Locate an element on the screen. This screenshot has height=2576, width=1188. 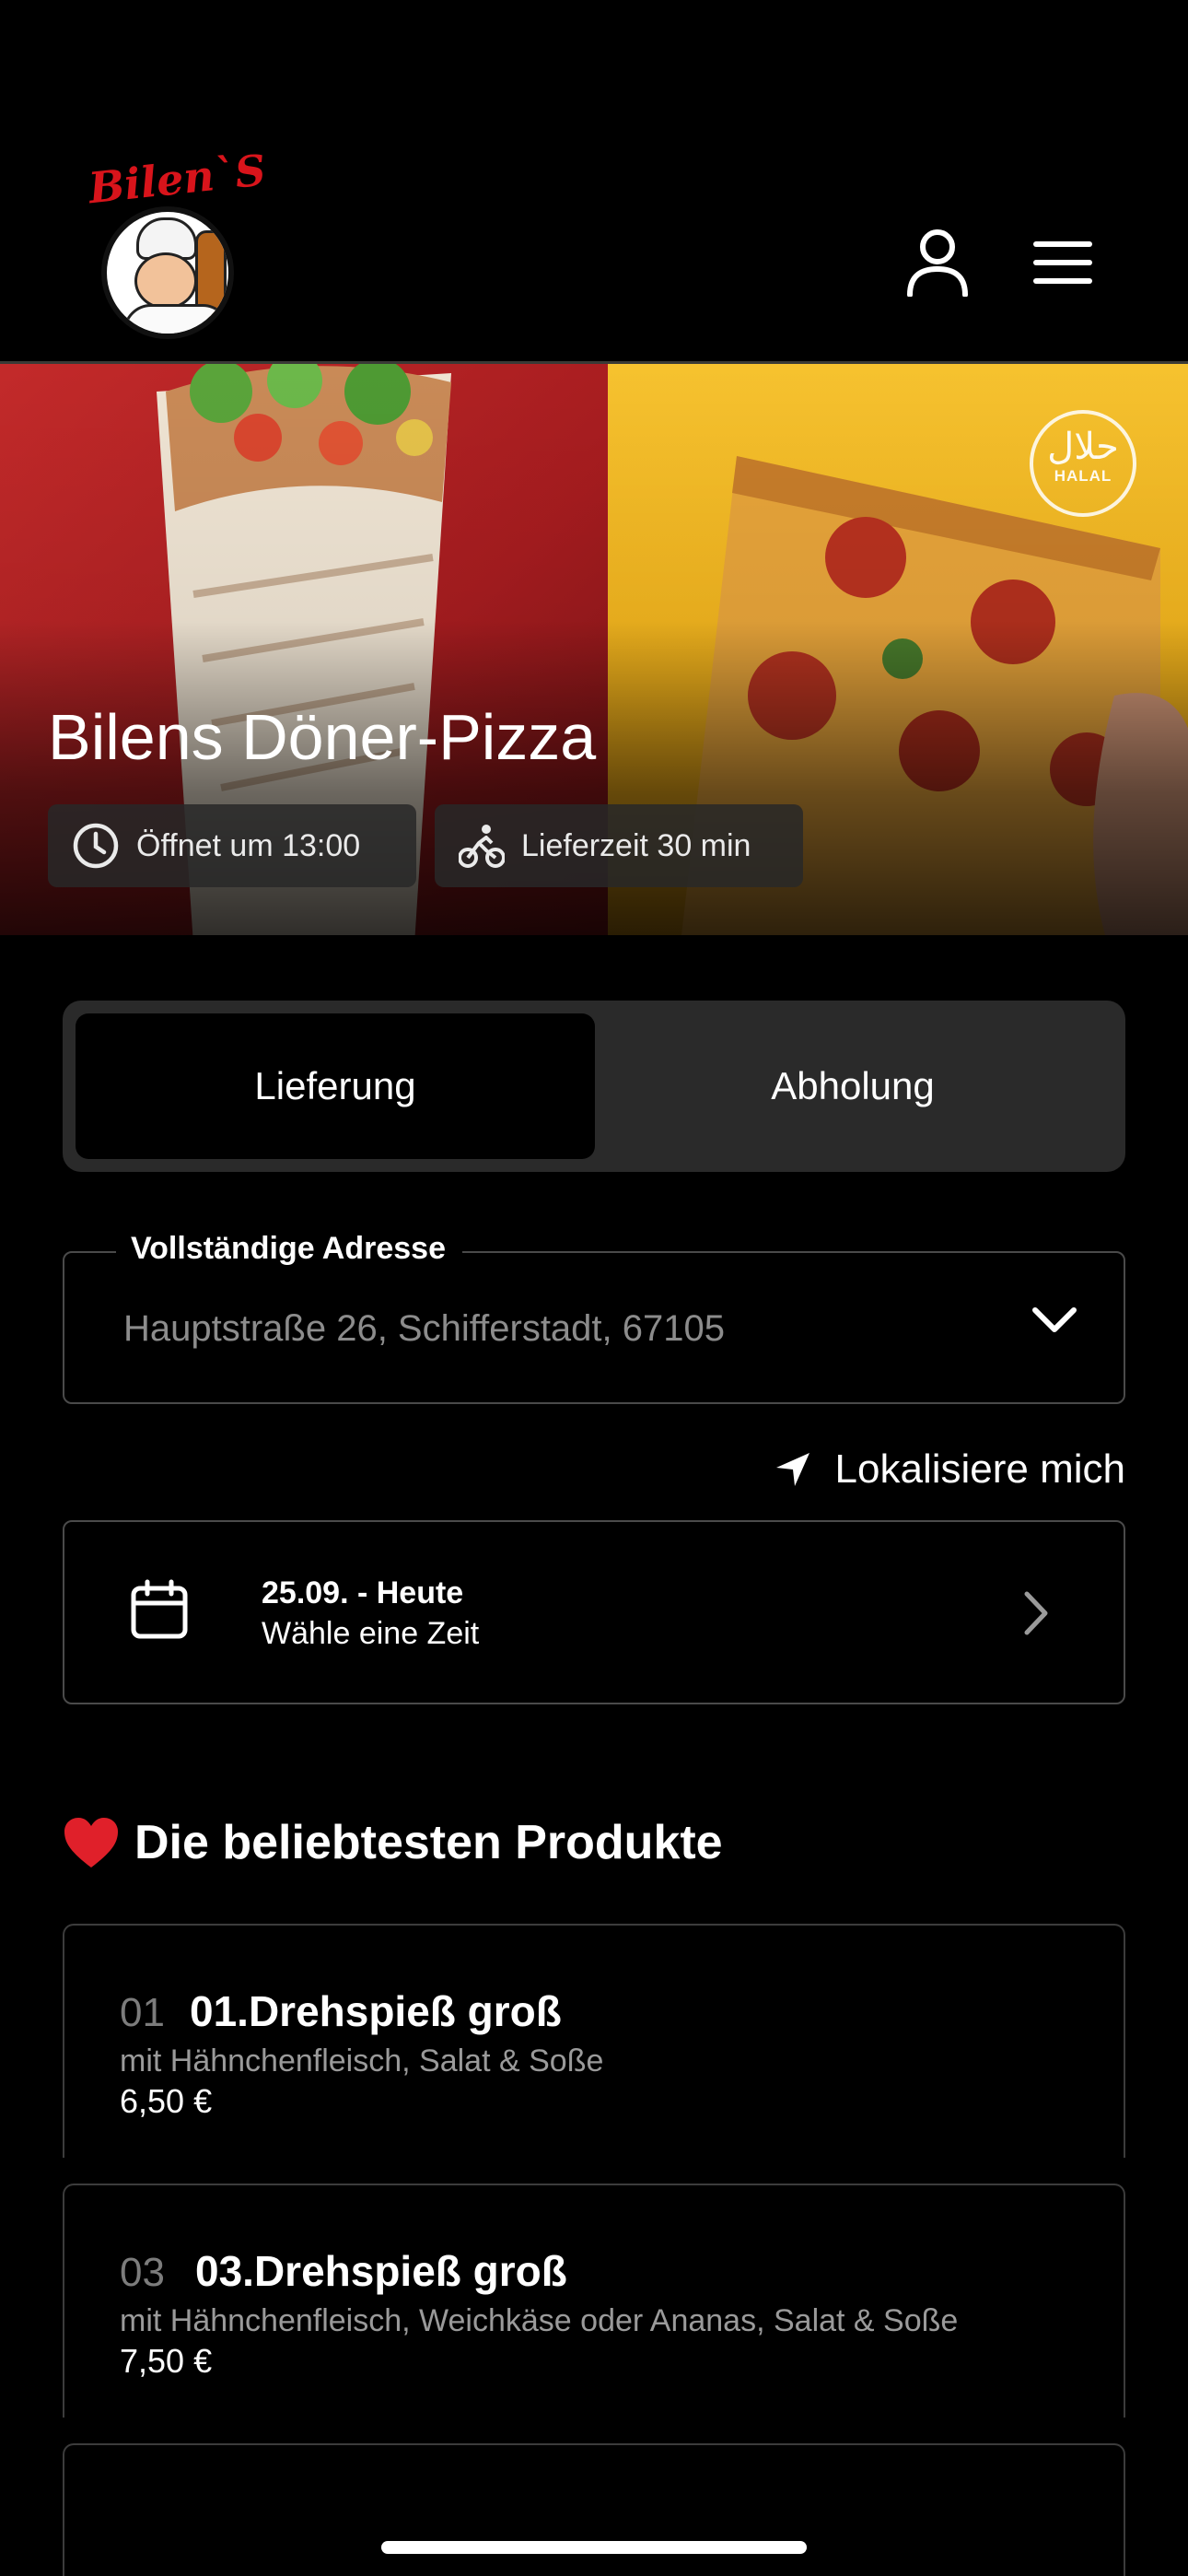
restaurant-logo: Bilen`S is located at coordinates (177, 251).